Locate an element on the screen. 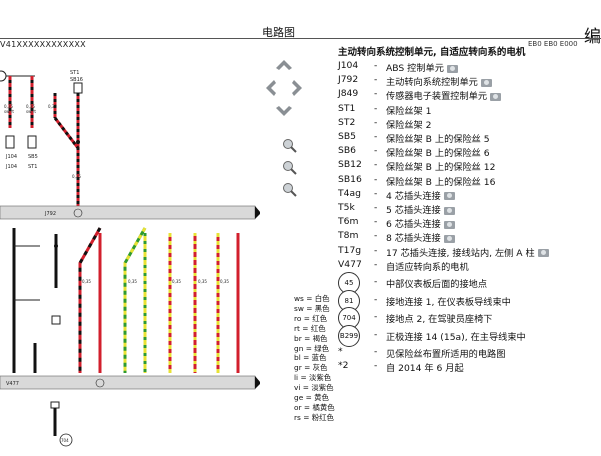 The width and height of the screenshot is (601, 456). title-bar: 电路图 编 is located at coordinates (300, 23).